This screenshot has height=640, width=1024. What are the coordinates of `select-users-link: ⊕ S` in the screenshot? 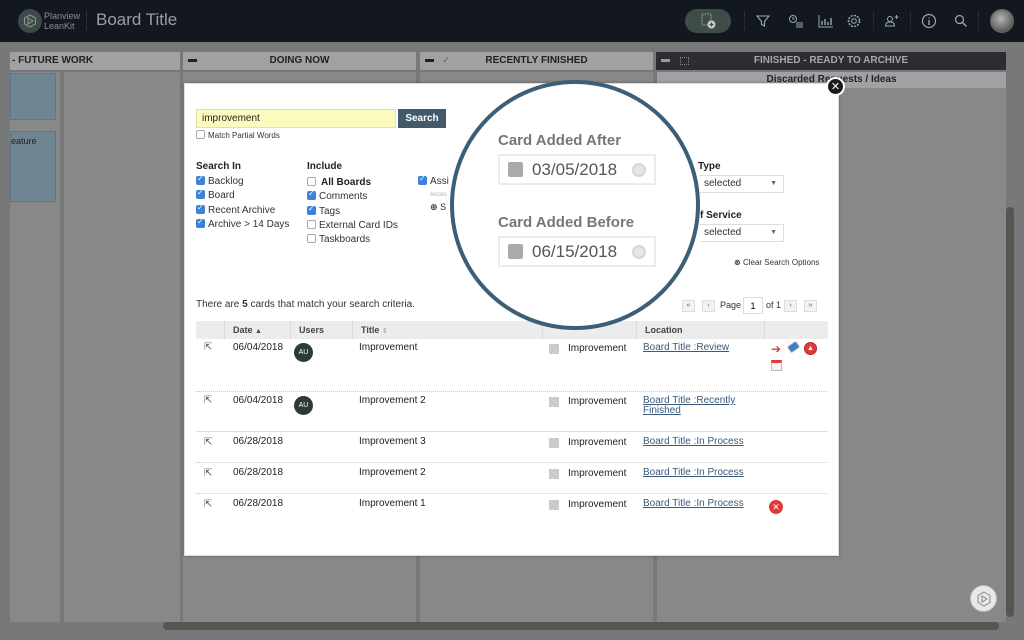 It's located at (438, 207).